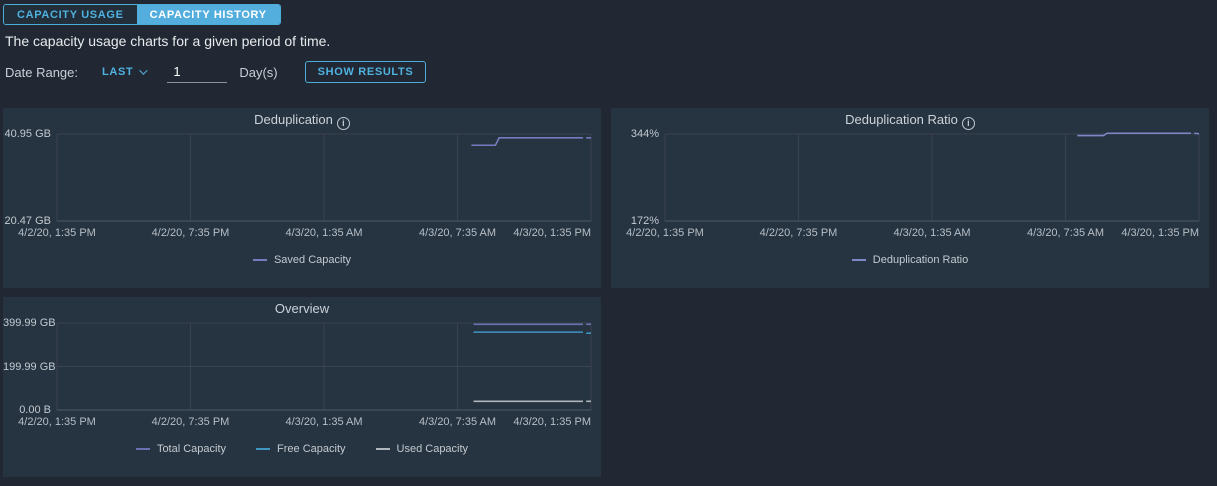 The width and height of the screenshot is (1217, 486). Describe the element at coordinates (197, 72) in the screenshot. I see `days-input` at that location.